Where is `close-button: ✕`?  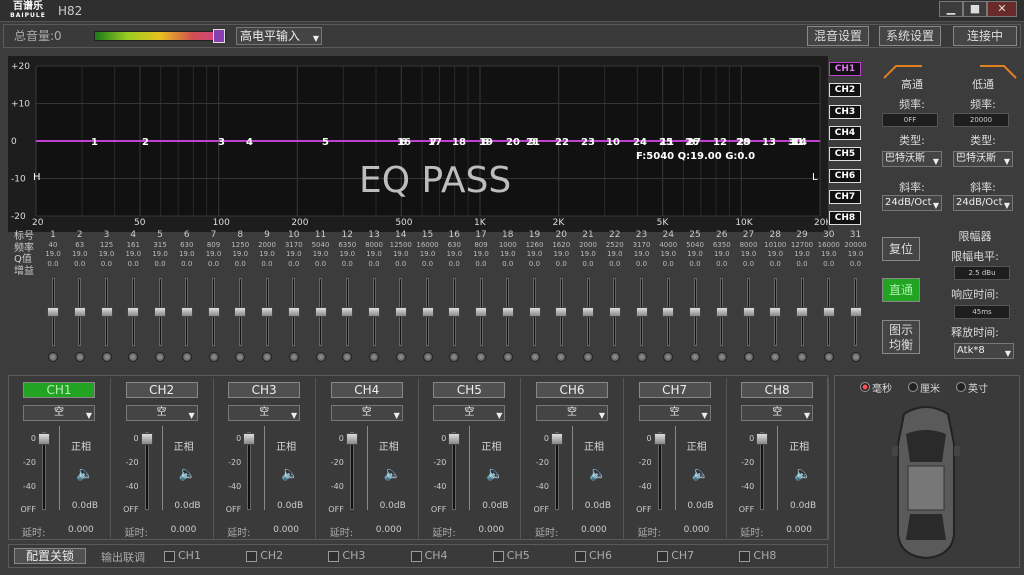
close-button: ✕ is located at coordinates (1002, 9).